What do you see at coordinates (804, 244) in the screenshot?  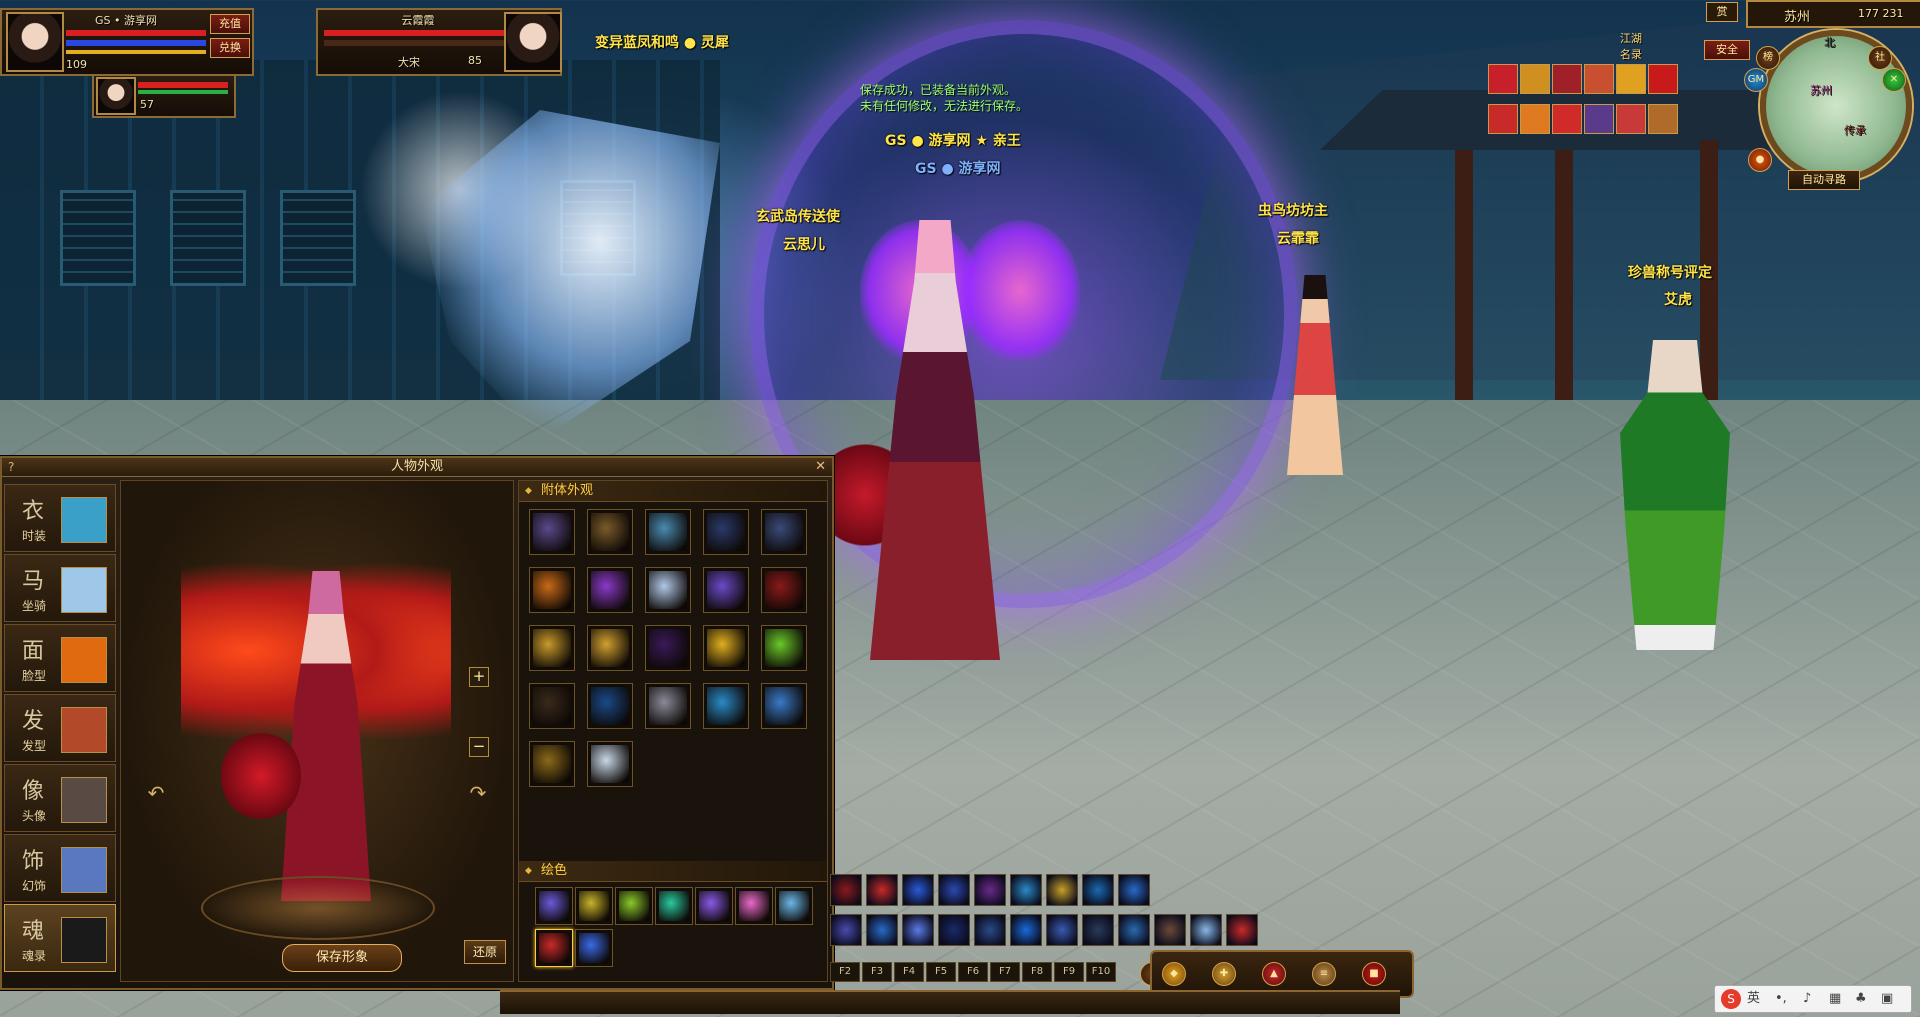 I see `npc-name: 云思儿` at bounding box center [804, 244].